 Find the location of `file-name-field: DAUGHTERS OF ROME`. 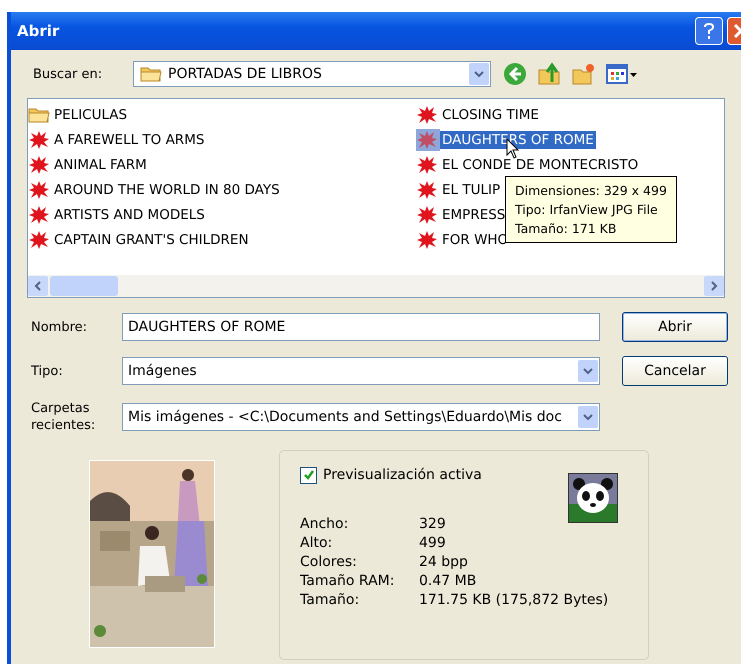

file-name-field: DAUGHTERS OF ROME is located at coordinates (361, 327).